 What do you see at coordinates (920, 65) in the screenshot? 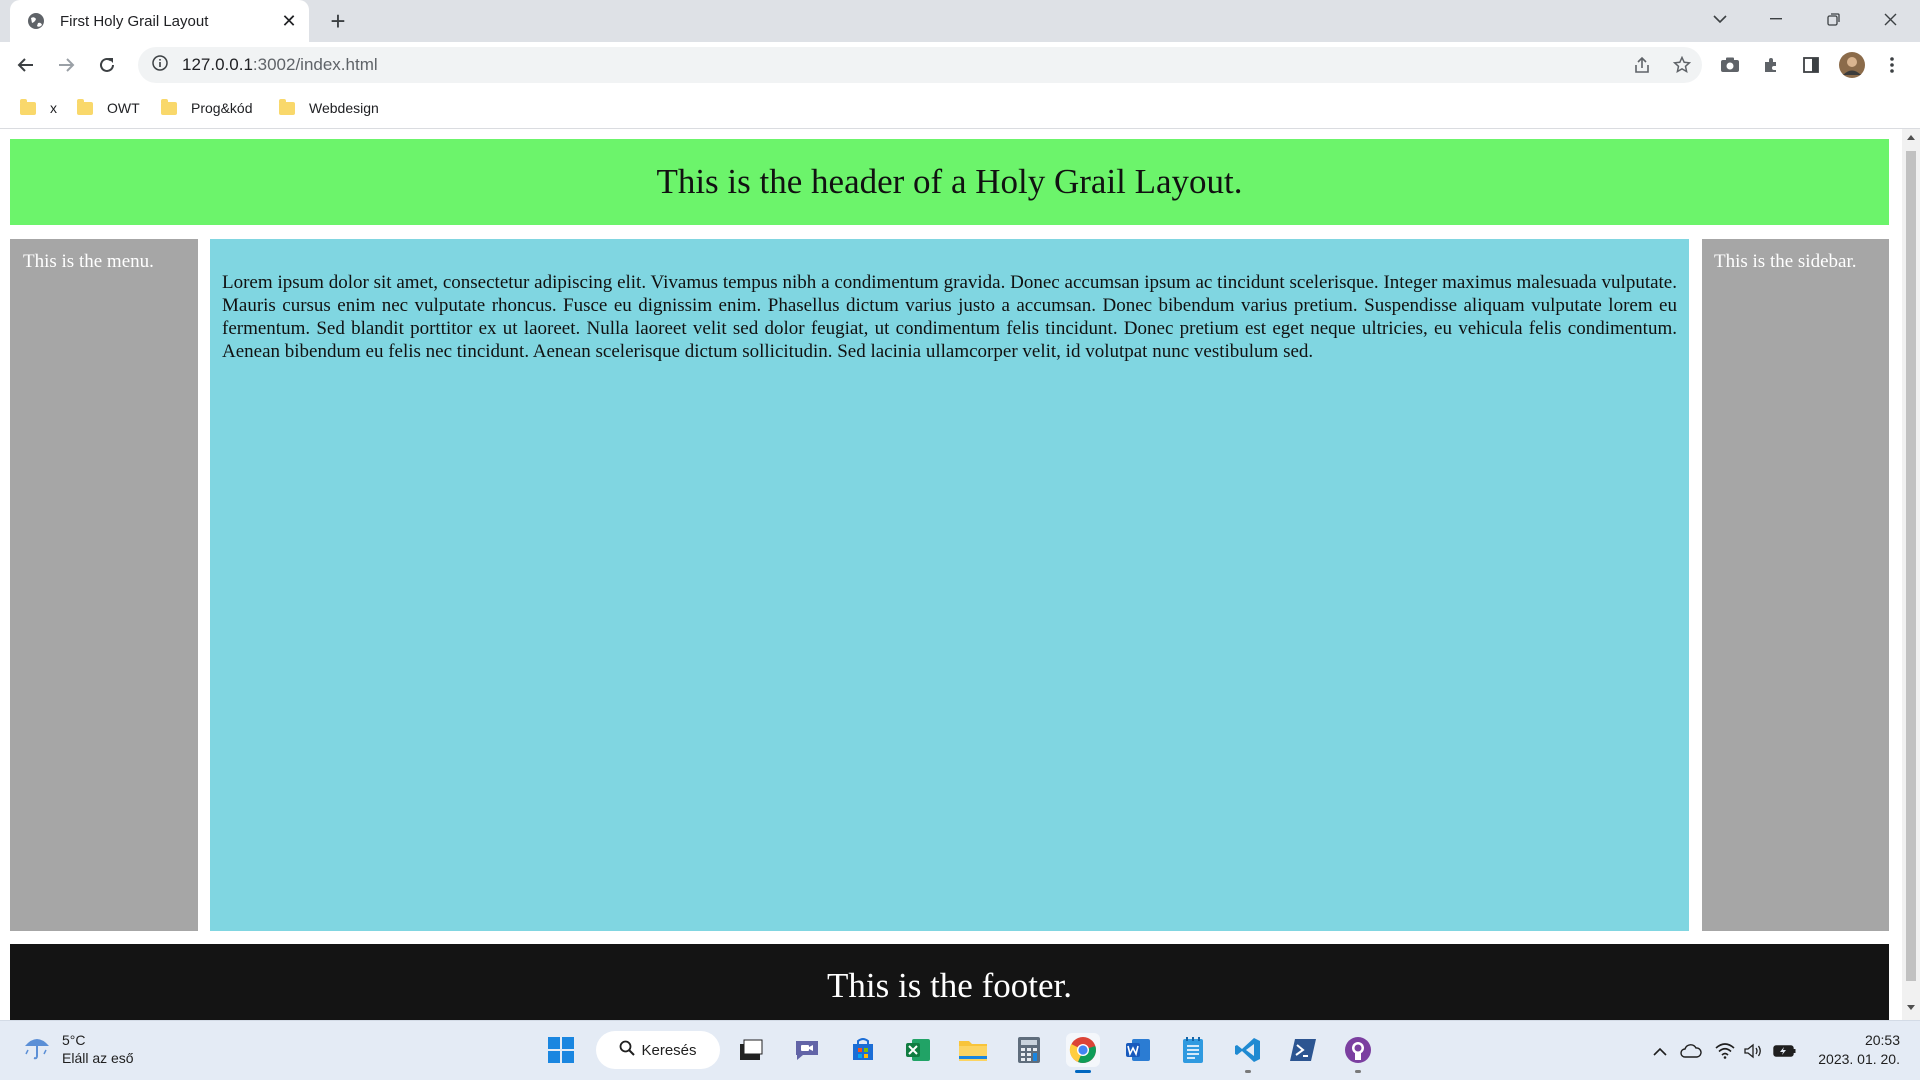
I see `address-bar: 127.0.0.1:3002/index.html` at bounding box center [920, 65].